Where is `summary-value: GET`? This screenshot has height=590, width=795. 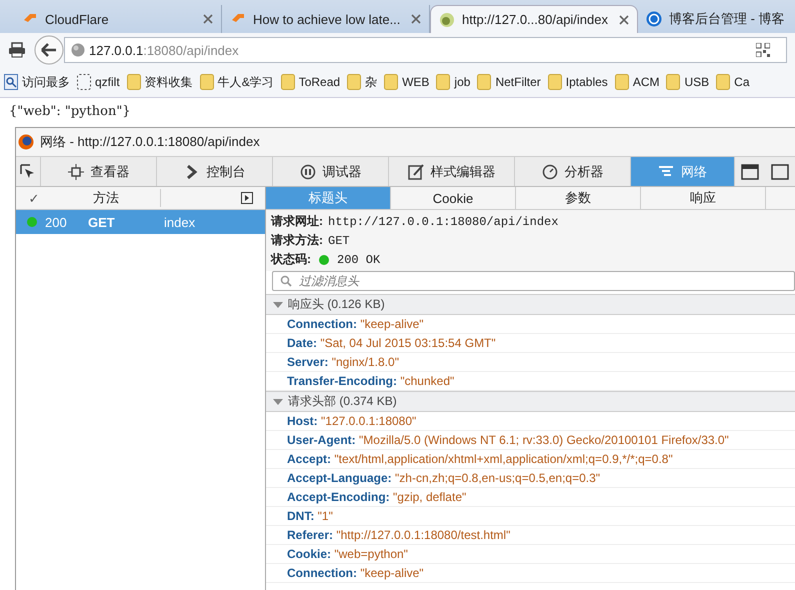
summary-value: GET is located at coordinates (339, 241).